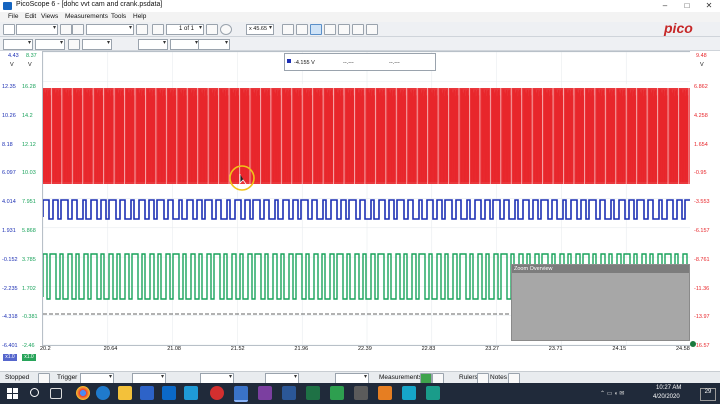 This screenshot has width=720, height=404. I want to click on chrome-icon, so click(83, 393).